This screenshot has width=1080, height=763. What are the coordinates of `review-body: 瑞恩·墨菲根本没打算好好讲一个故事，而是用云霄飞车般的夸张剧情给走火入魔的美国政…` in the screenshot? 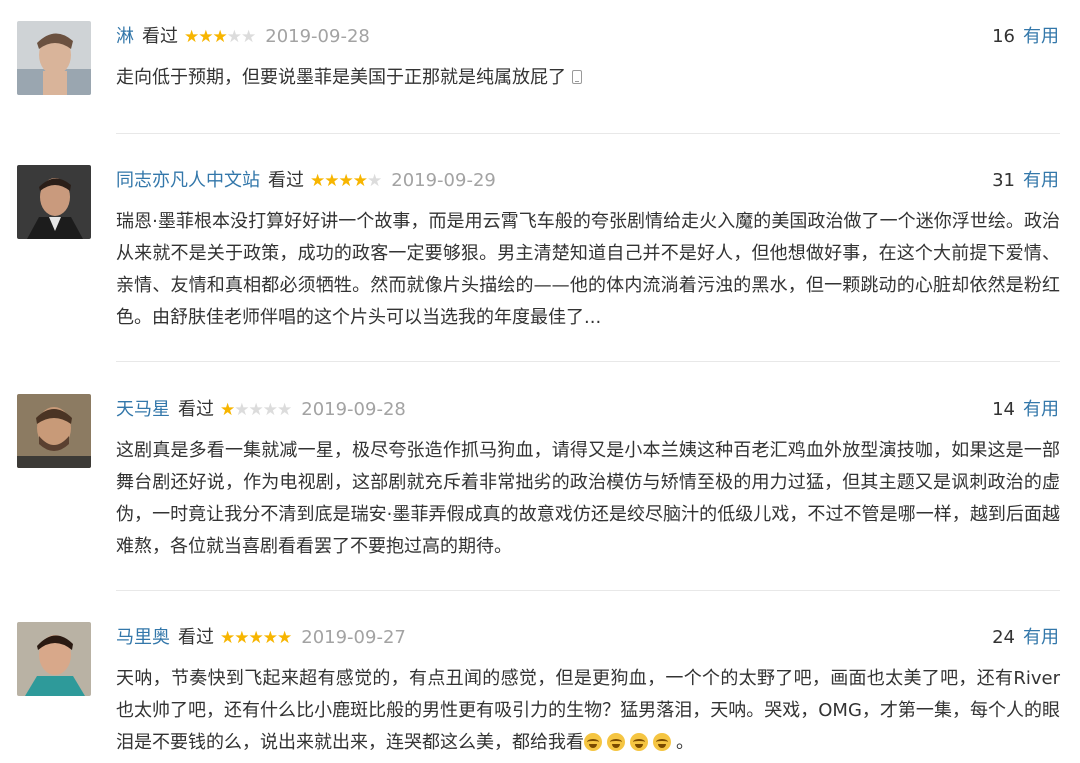 It's located at (588, 269).